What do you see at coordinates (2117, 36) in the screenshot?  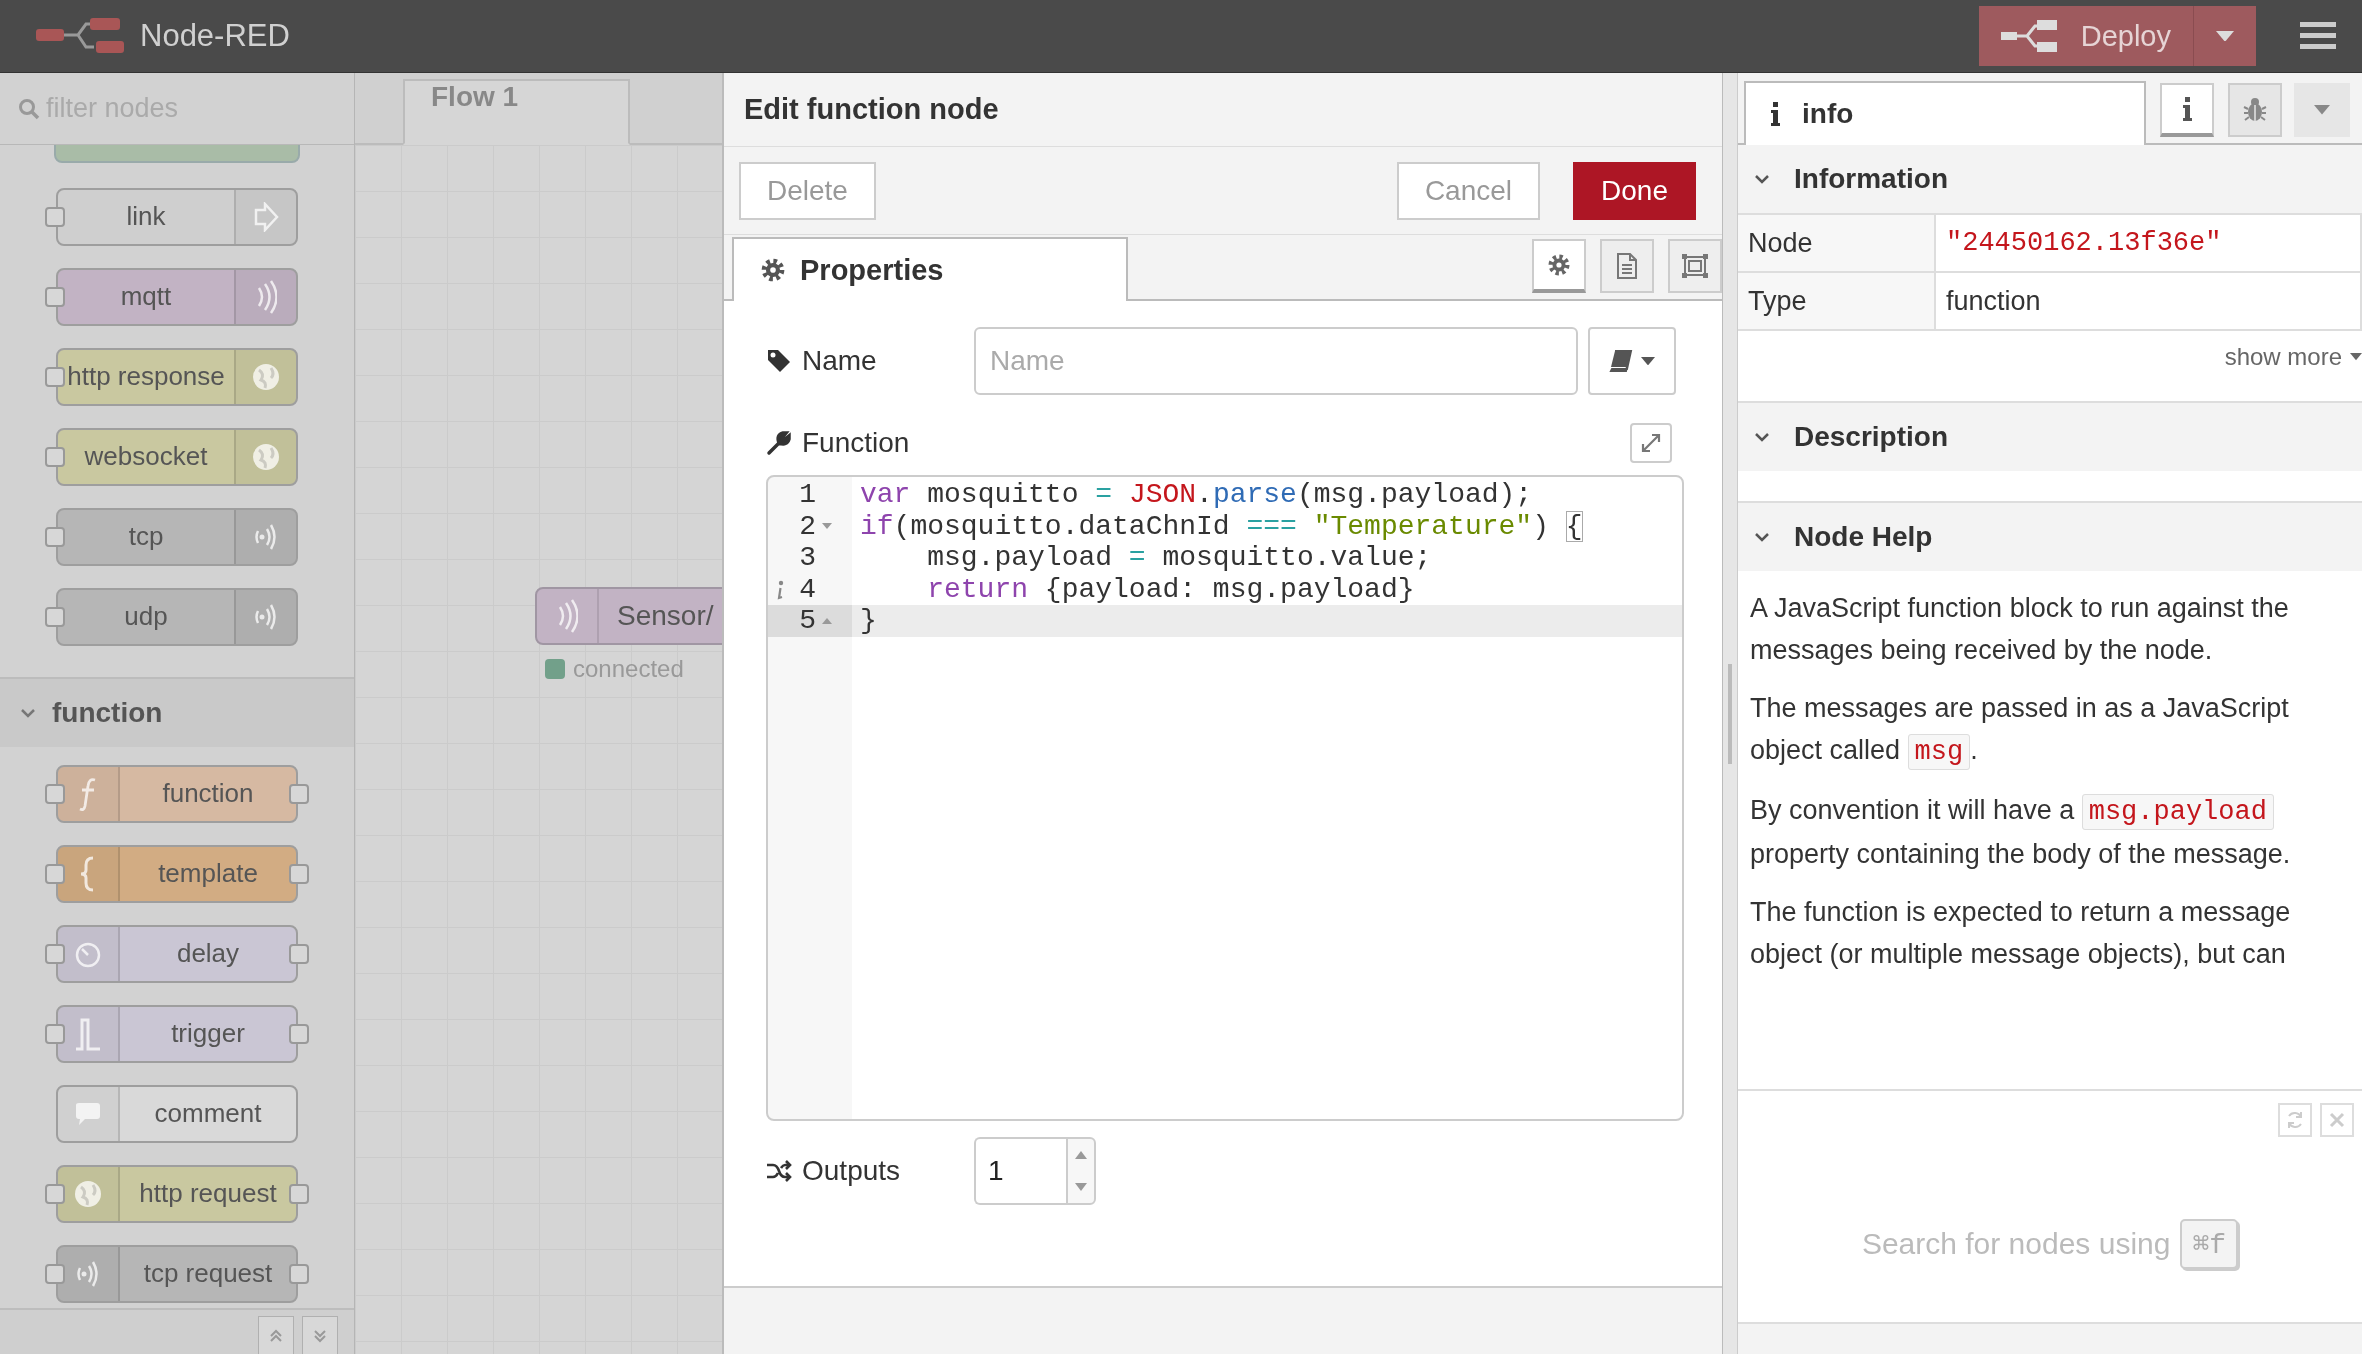 I see `deploy-button: Deploy` at bounding box center [2117, 36].